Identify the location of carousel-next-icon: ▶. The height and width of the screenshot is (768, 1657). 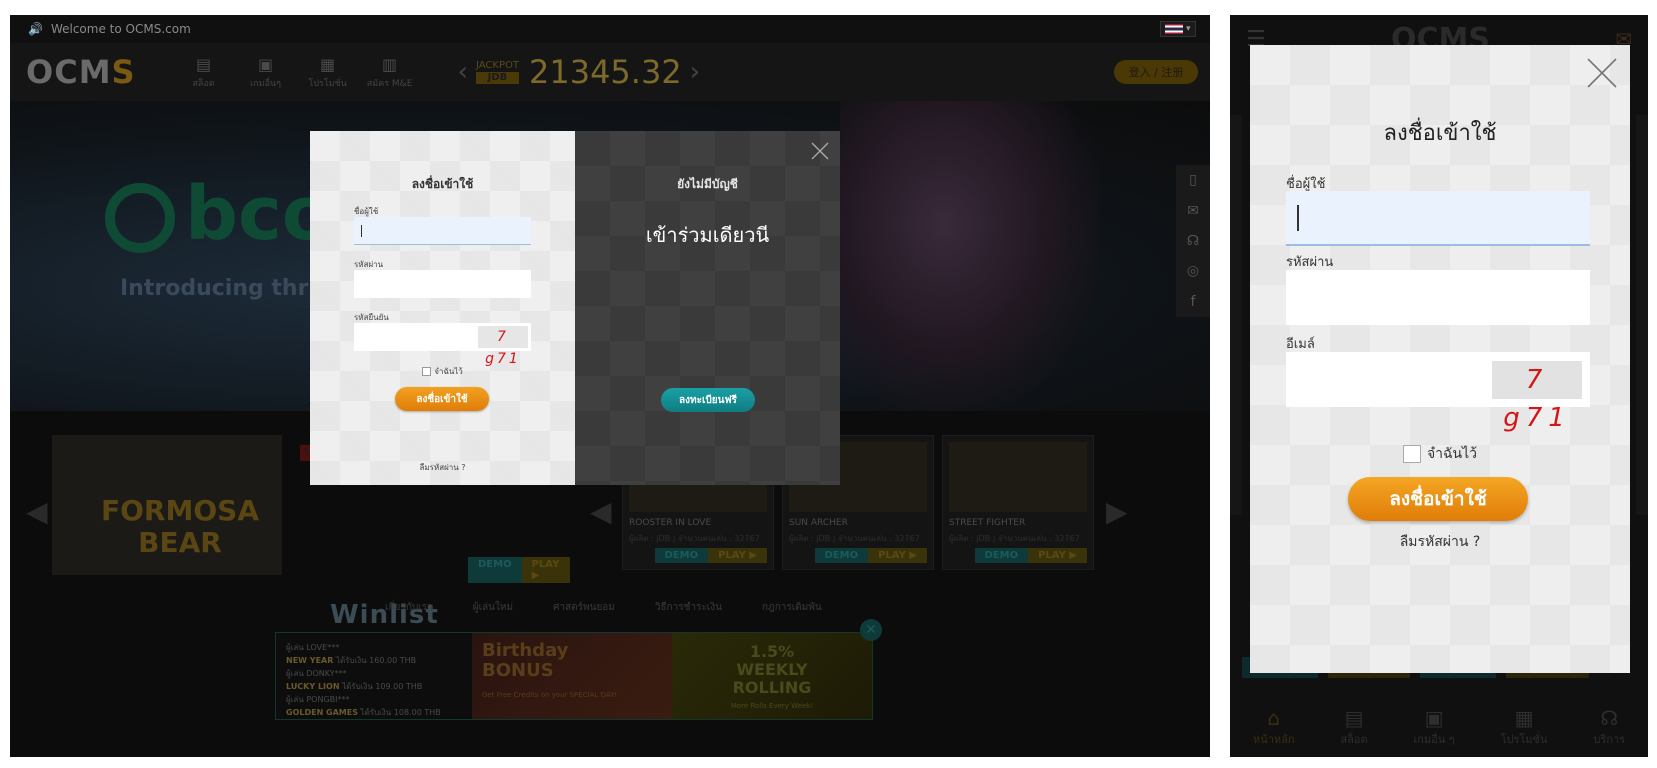
(1117, 511).